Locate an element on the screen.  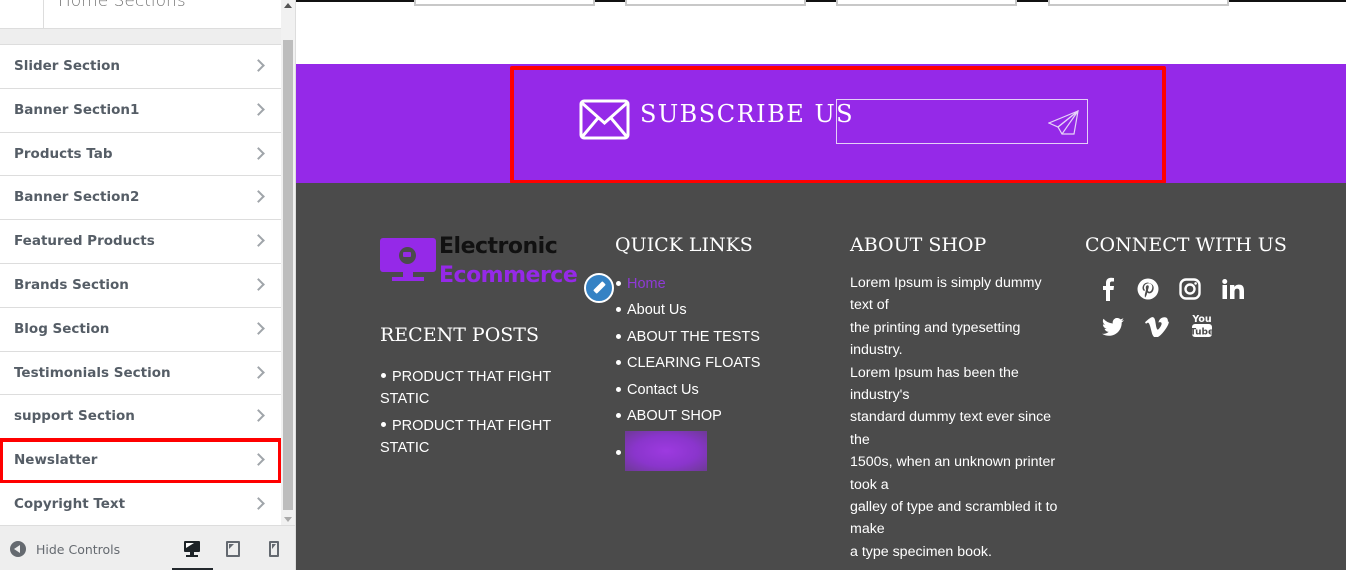
svg-text: Tube is located at coordinates (1202, 333).